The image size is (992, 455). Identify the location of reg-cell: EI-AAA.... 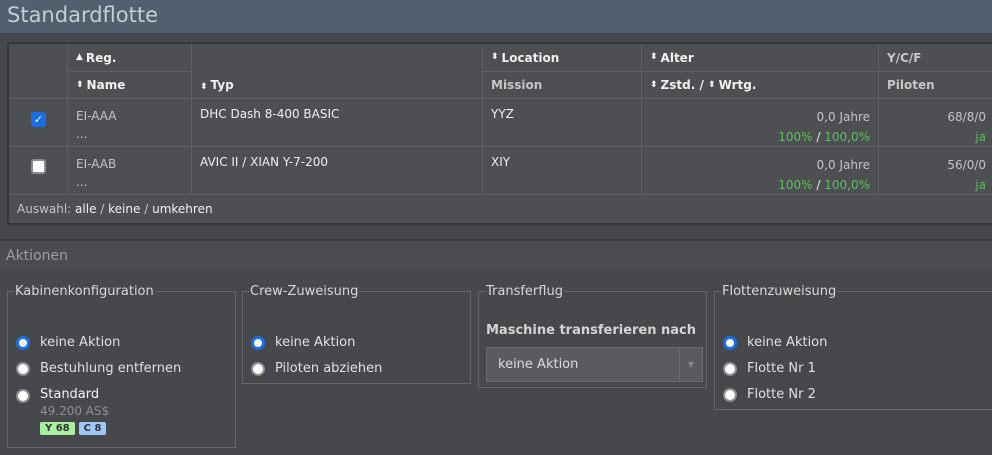
(130, 123).